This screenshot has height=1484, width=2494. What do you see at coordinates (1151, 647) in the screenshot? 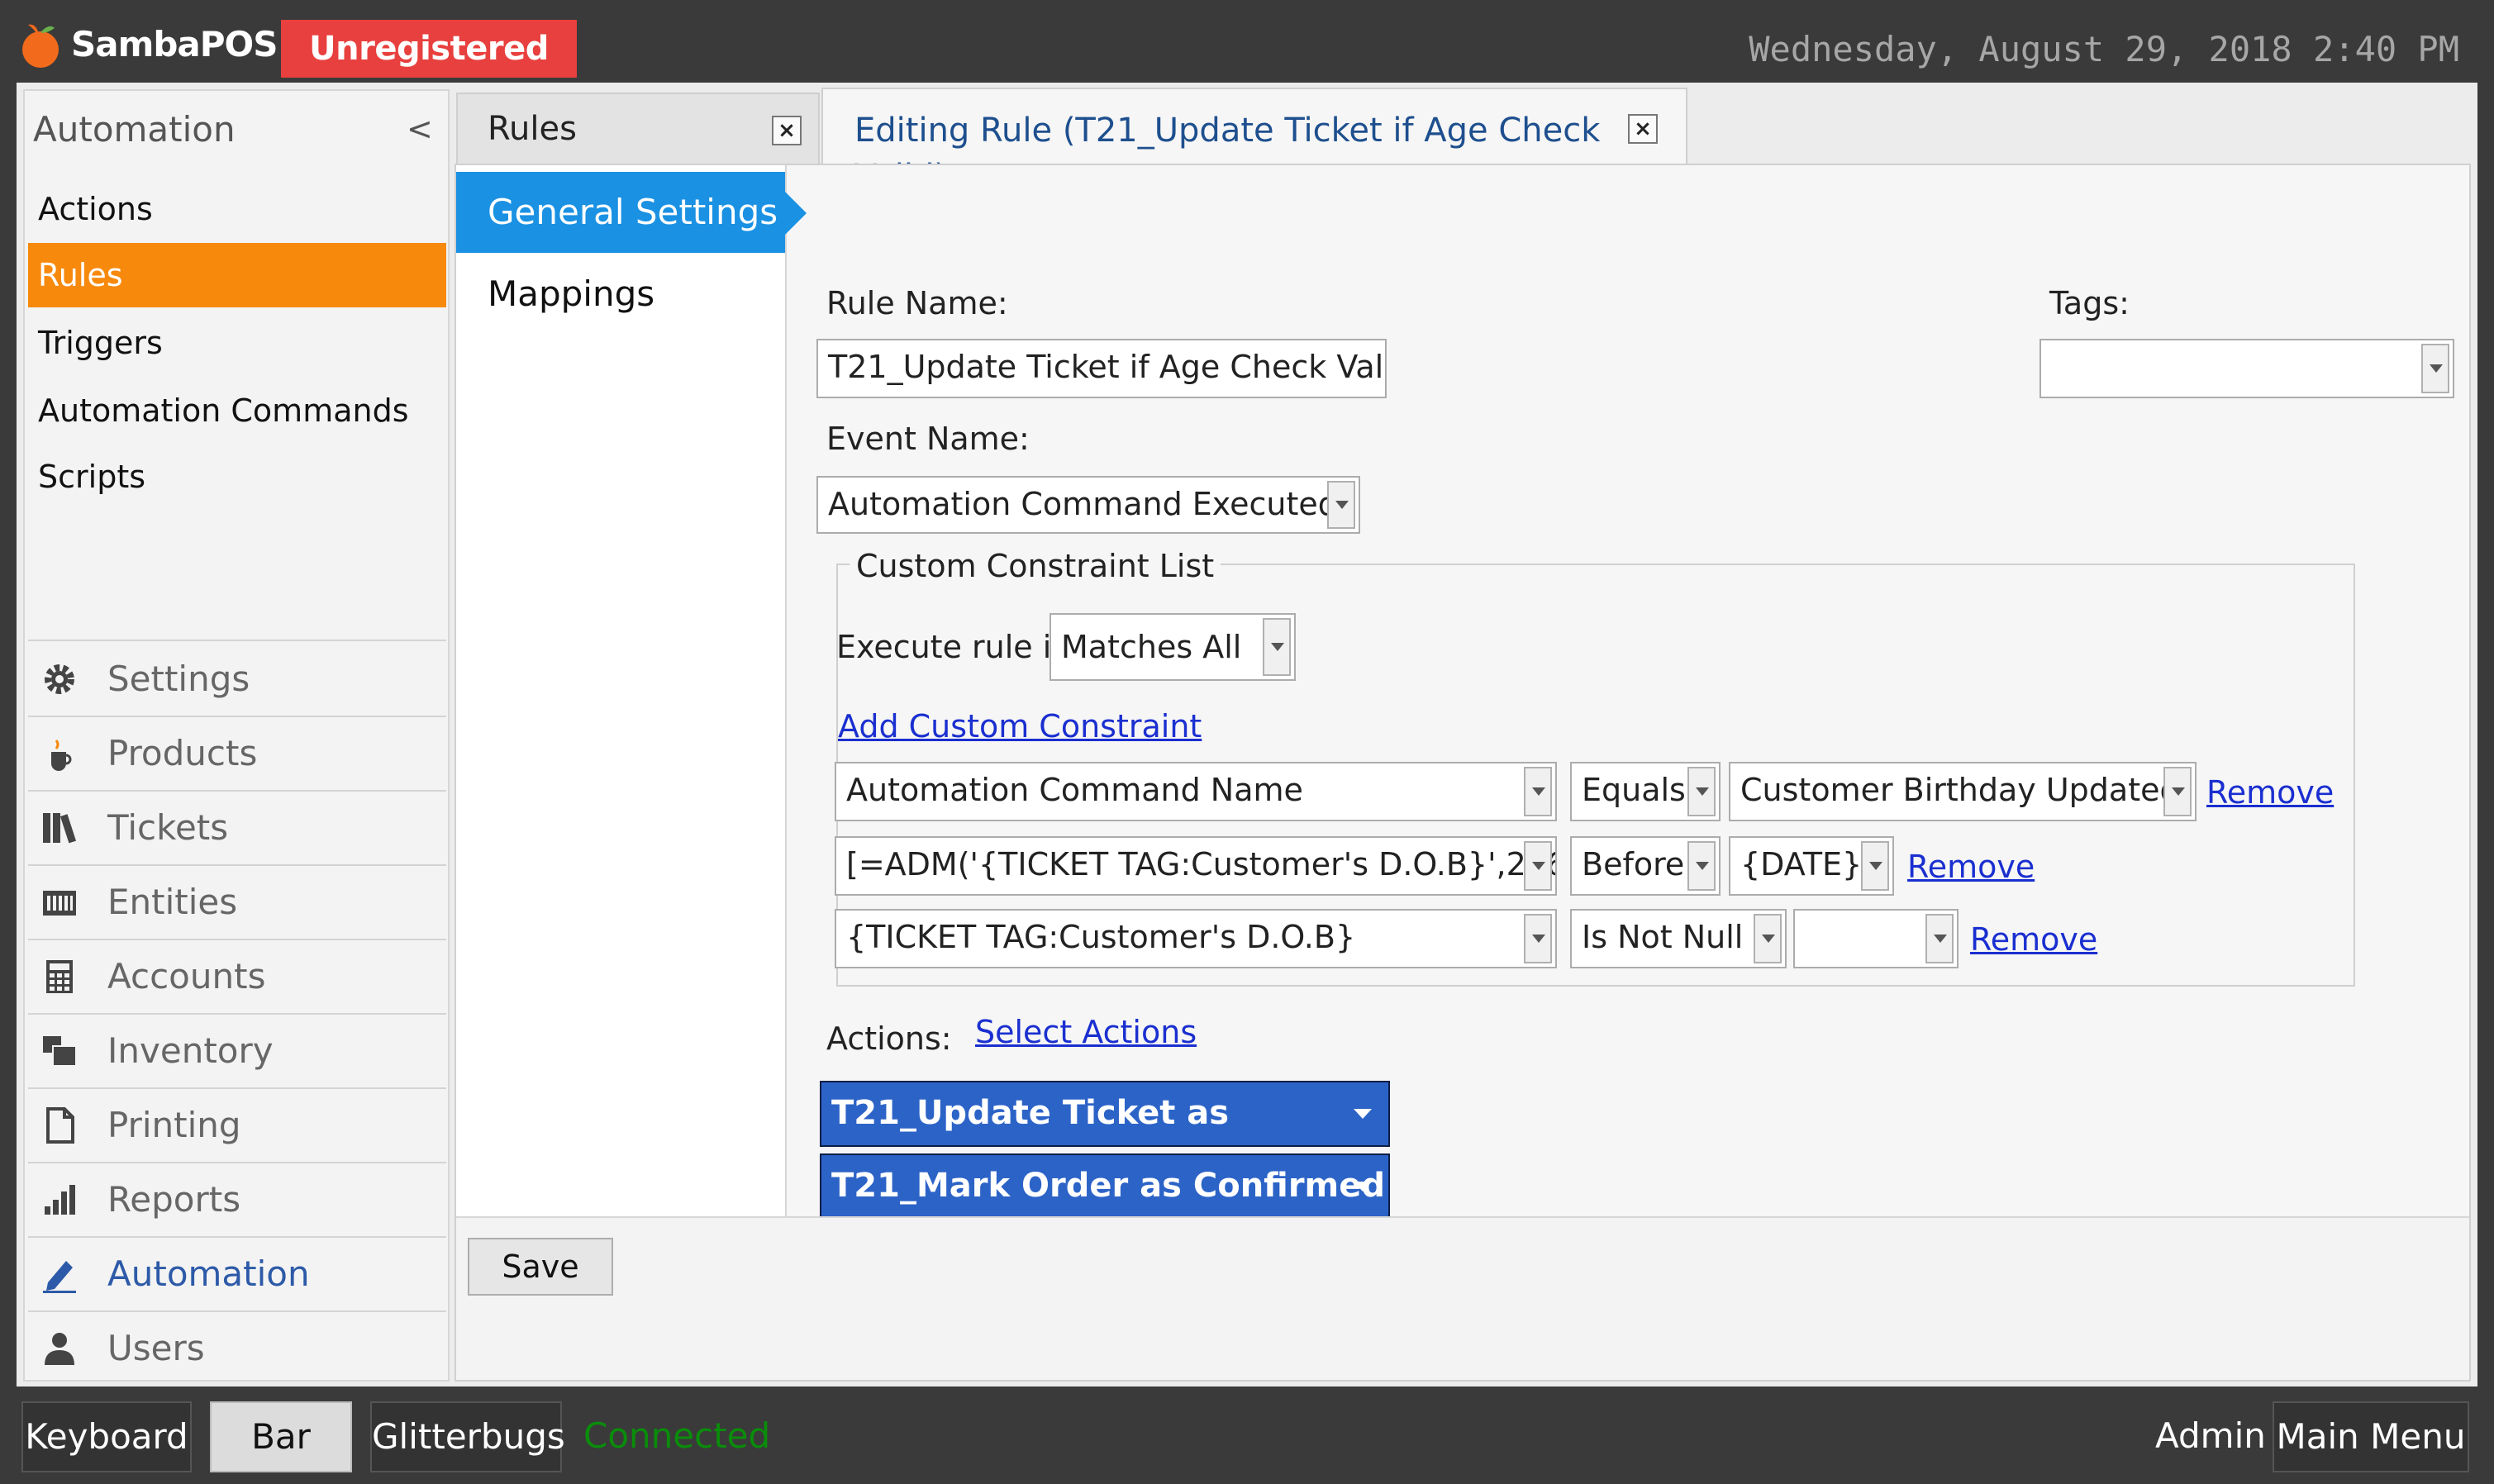
I see `match-mode-value: Matches All` at bounding box center [1151, 647].